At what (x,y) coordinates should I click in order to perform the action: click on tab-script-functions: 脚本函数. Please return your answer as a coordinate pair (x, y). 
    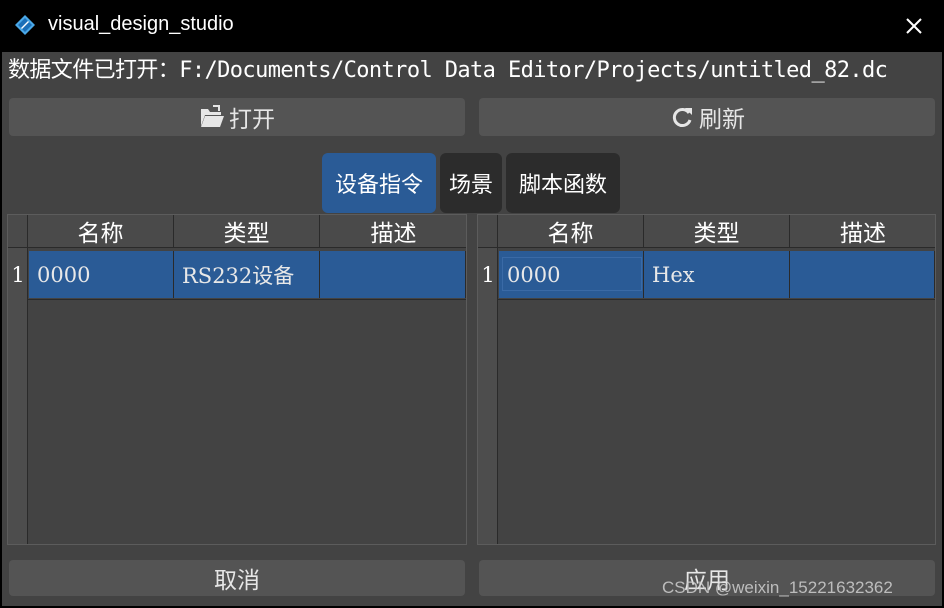
    Looking at the image, I should click on (563, 183).